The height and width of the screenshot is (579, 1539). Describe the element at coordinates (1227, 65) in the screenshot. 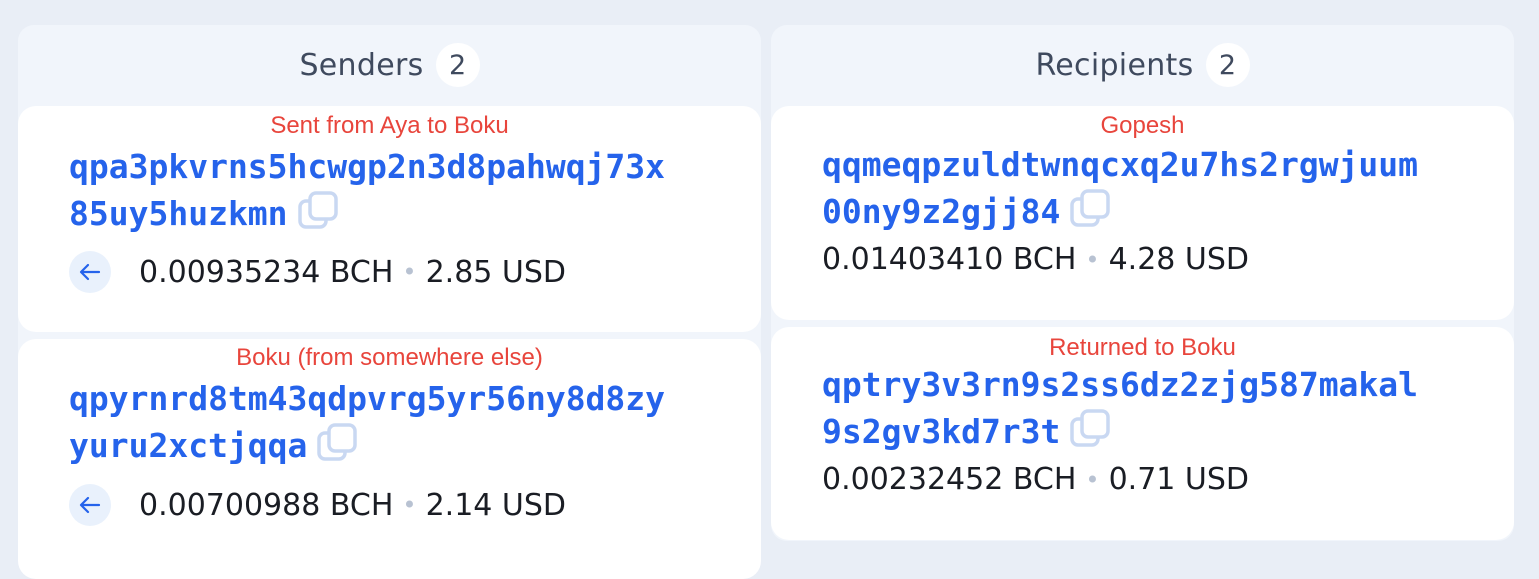

I see `recipients-count-badge: 2` at that location.